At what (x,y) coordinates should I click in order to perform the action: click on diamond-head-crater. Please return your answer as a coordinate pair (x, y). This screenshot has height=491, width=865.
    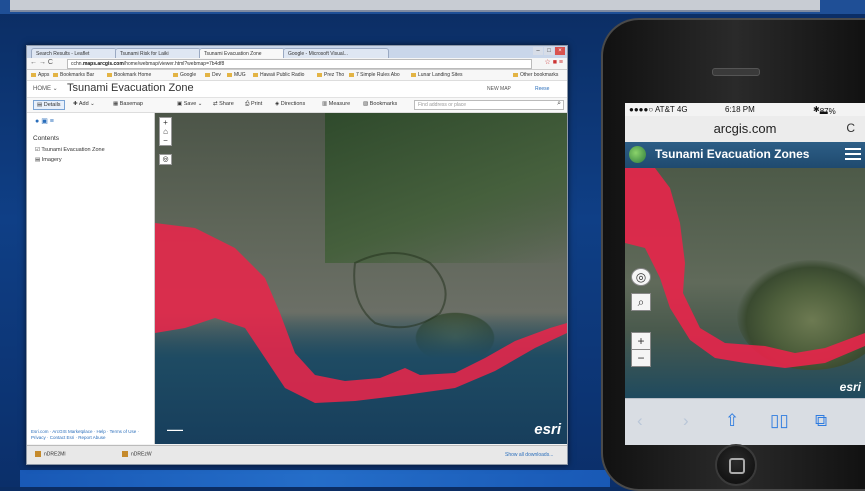
    Looking at the image, I should click on (400, 290).